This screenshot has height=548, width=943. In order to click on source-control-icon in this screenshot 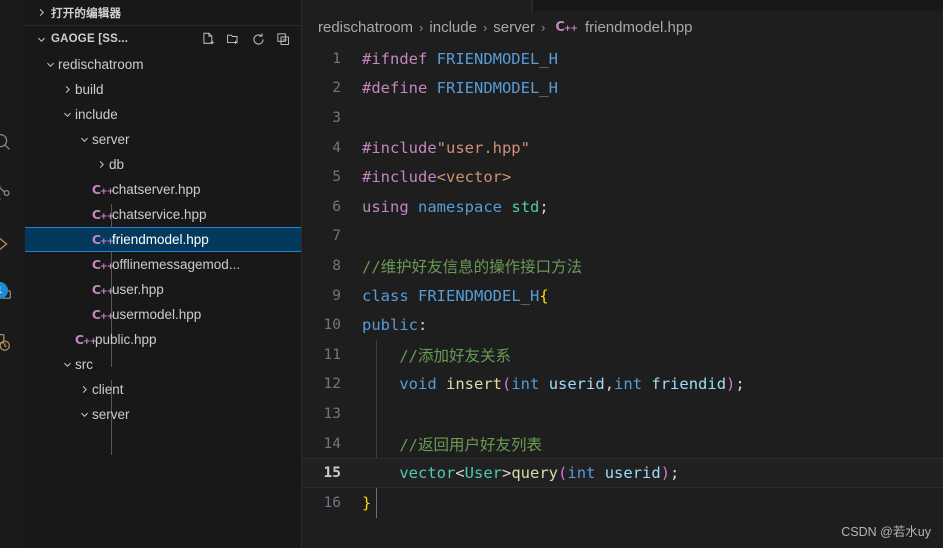, I will do `click(10, 193)`.